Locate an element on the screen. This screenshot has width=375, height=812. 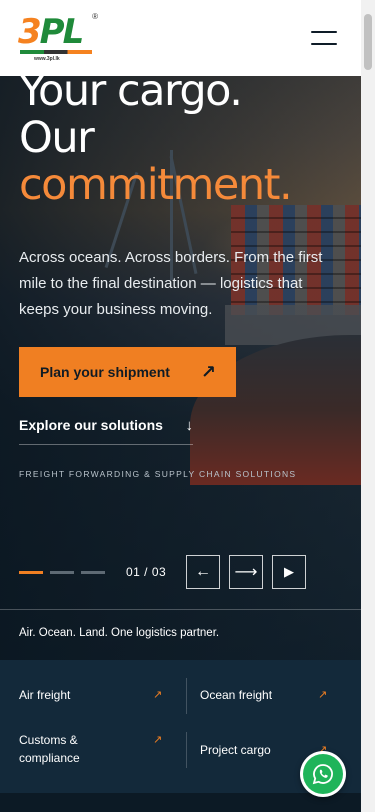
arrow-right-icon: ⟶ is located at coordinates (246, 572).